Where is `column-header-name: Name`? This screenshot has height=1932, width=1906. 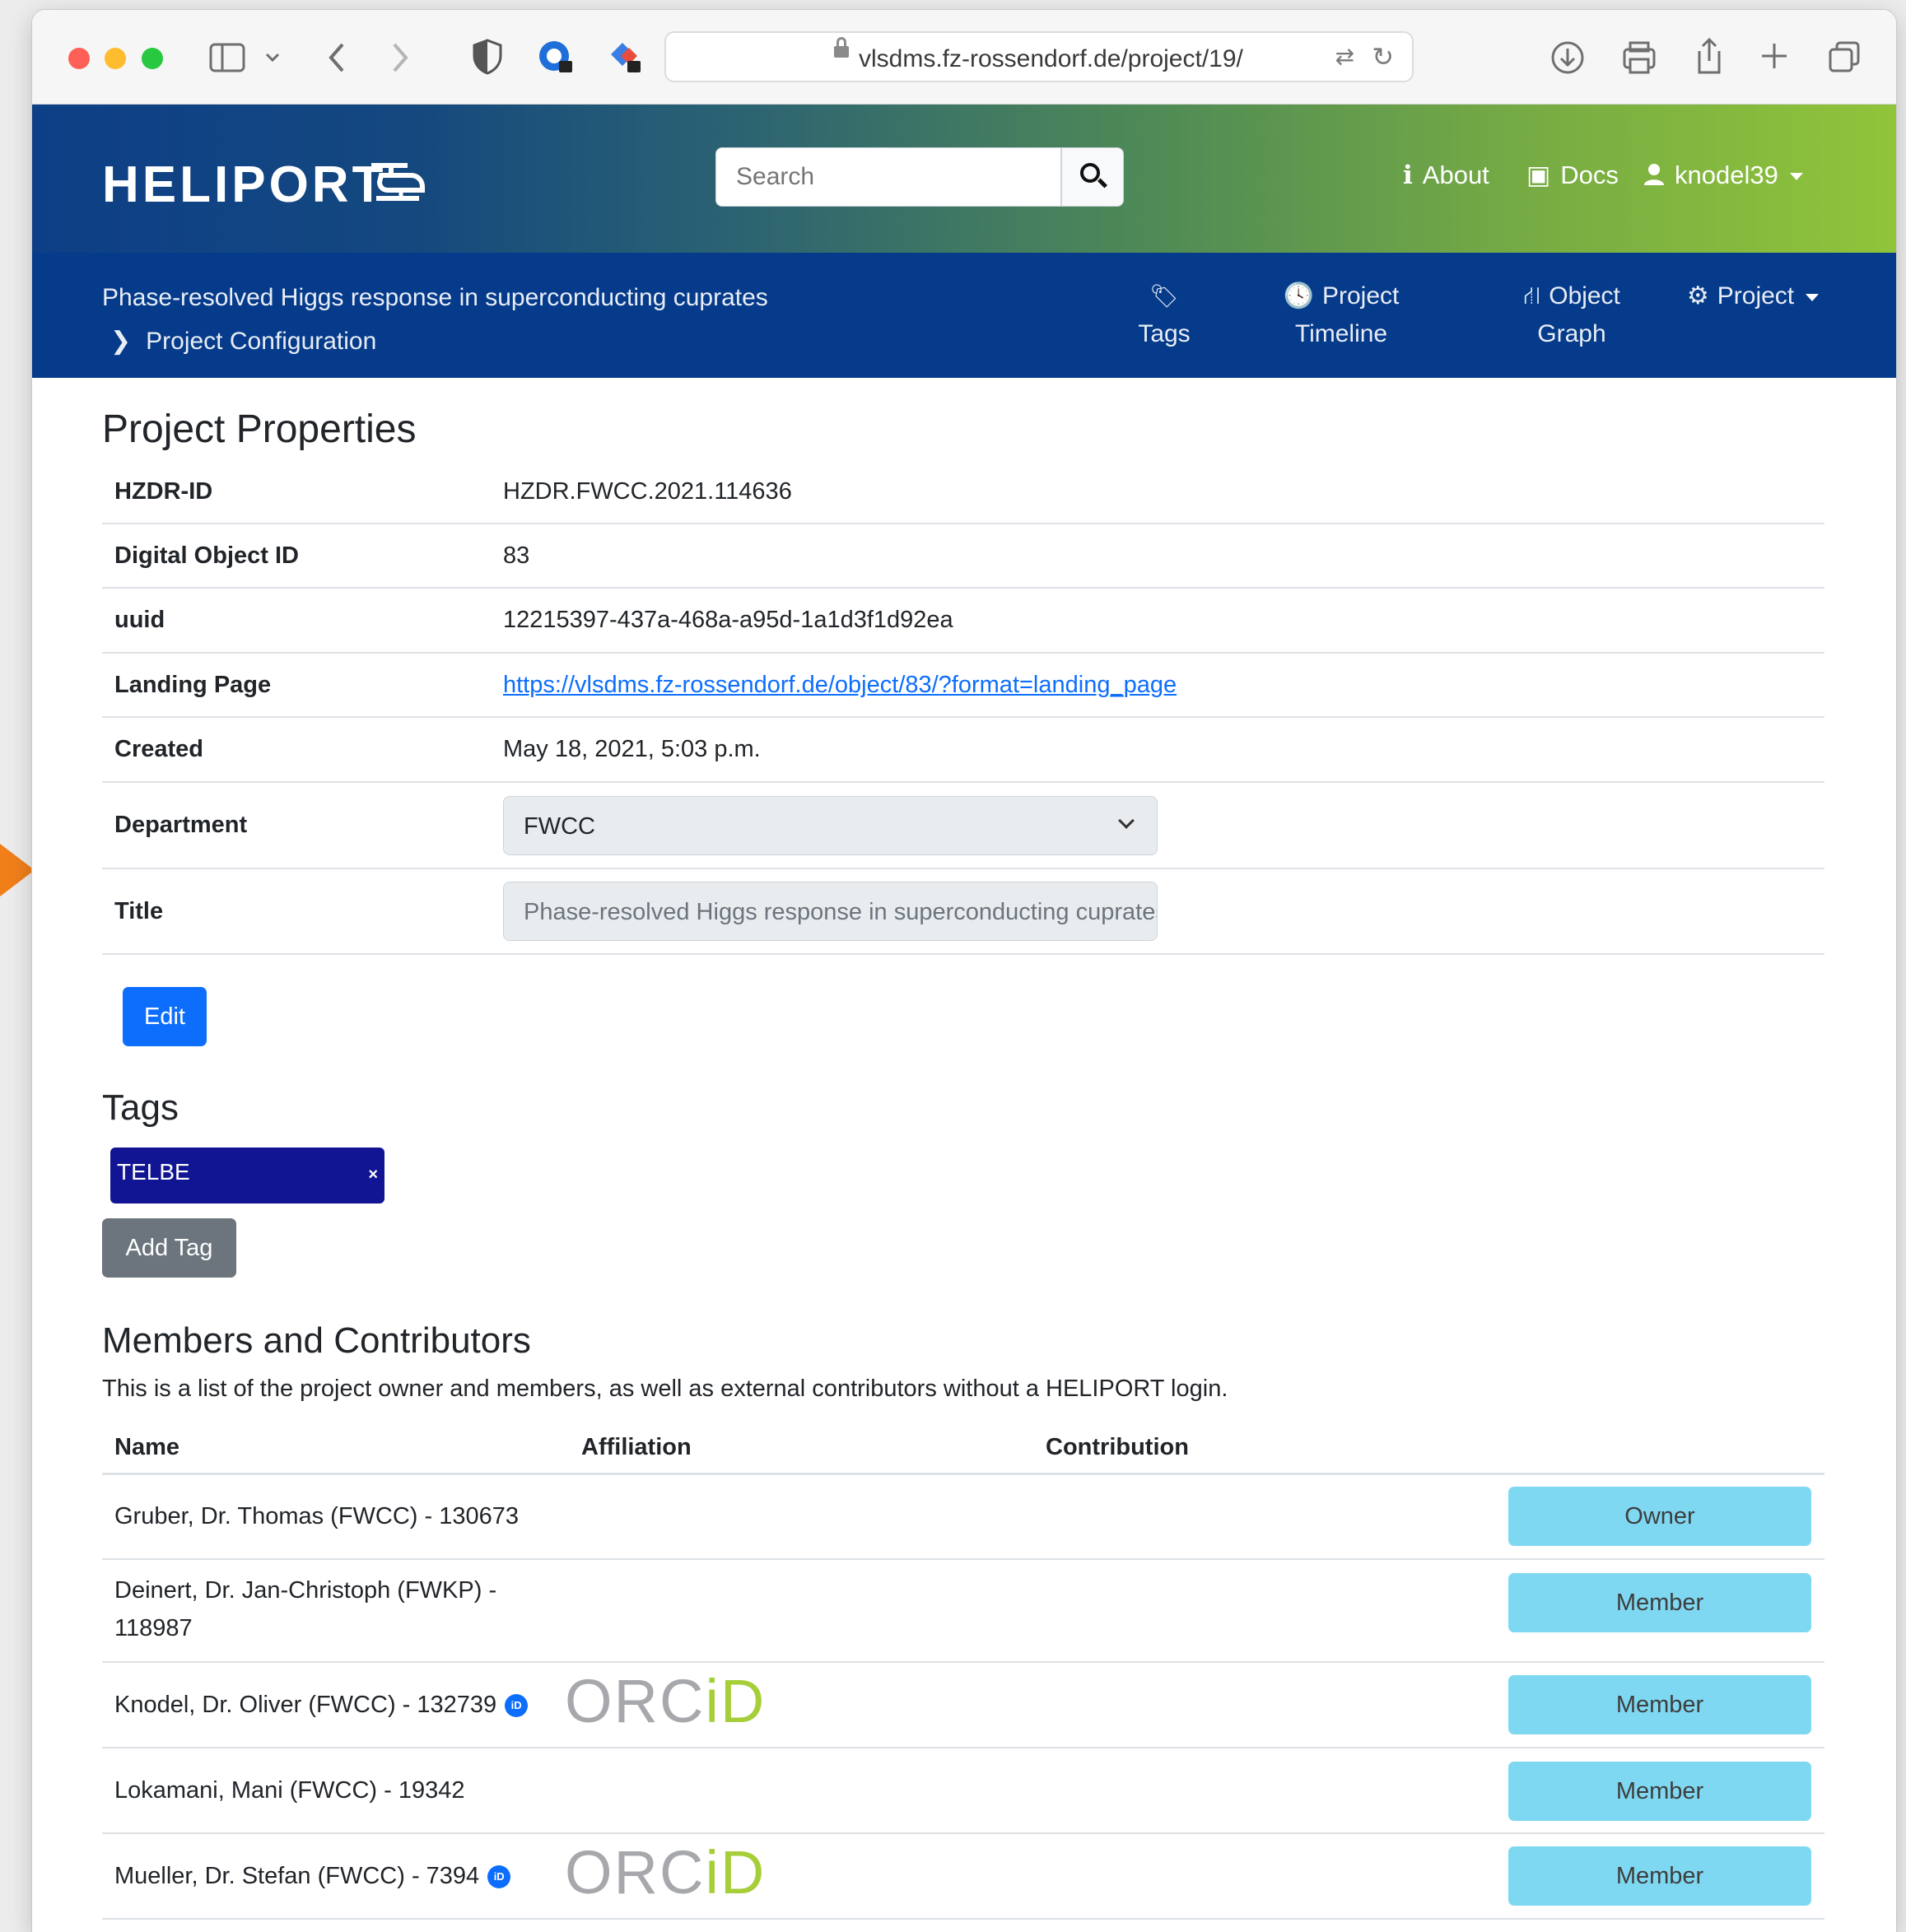
column-header-name: Name is located at coordinates (146, 1447).